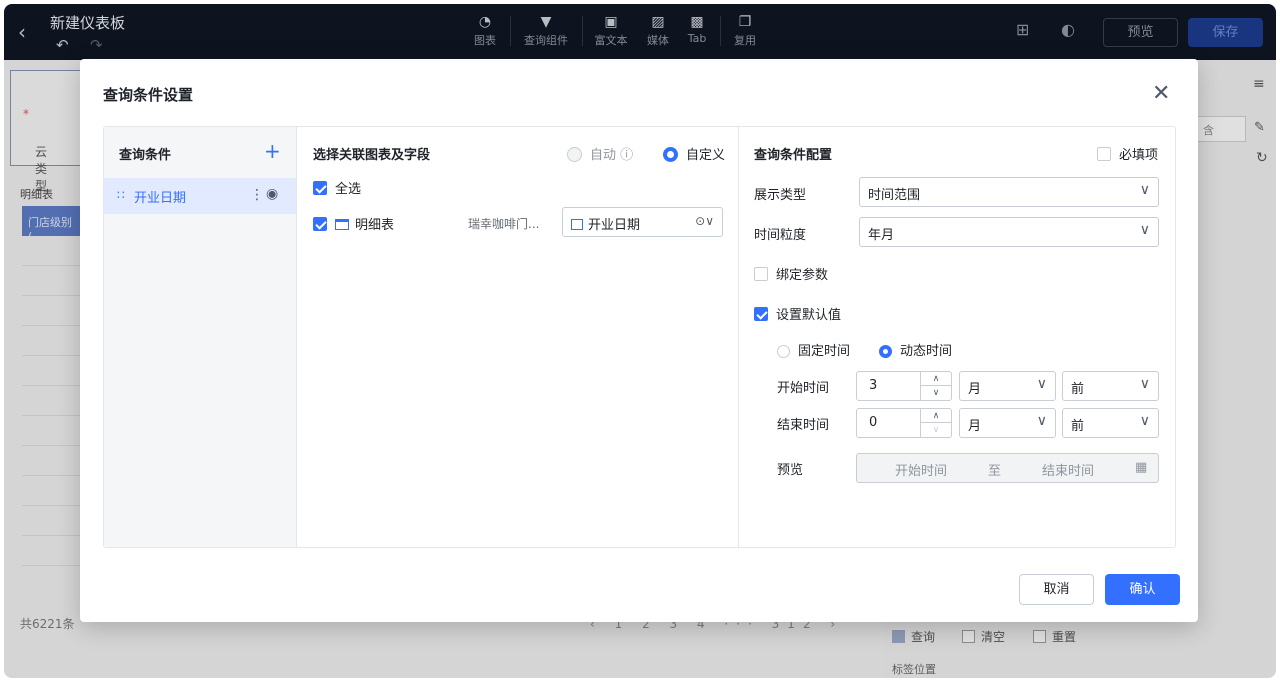 The width and height of the screenshot is (1280, 682). What do you see at coordinates (1007, 468) in the screenshot?
I see `preview-range: 开始时间 至 结束时间 ▦` at bounding box center [1007, 468].